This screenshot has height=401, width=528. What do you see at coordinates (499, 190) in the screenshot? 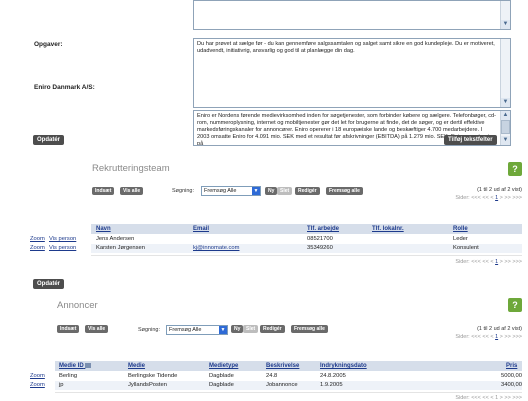
I see `team-count: (1 til 2 ud af 2 vist)` at bounding box center [499, 190].